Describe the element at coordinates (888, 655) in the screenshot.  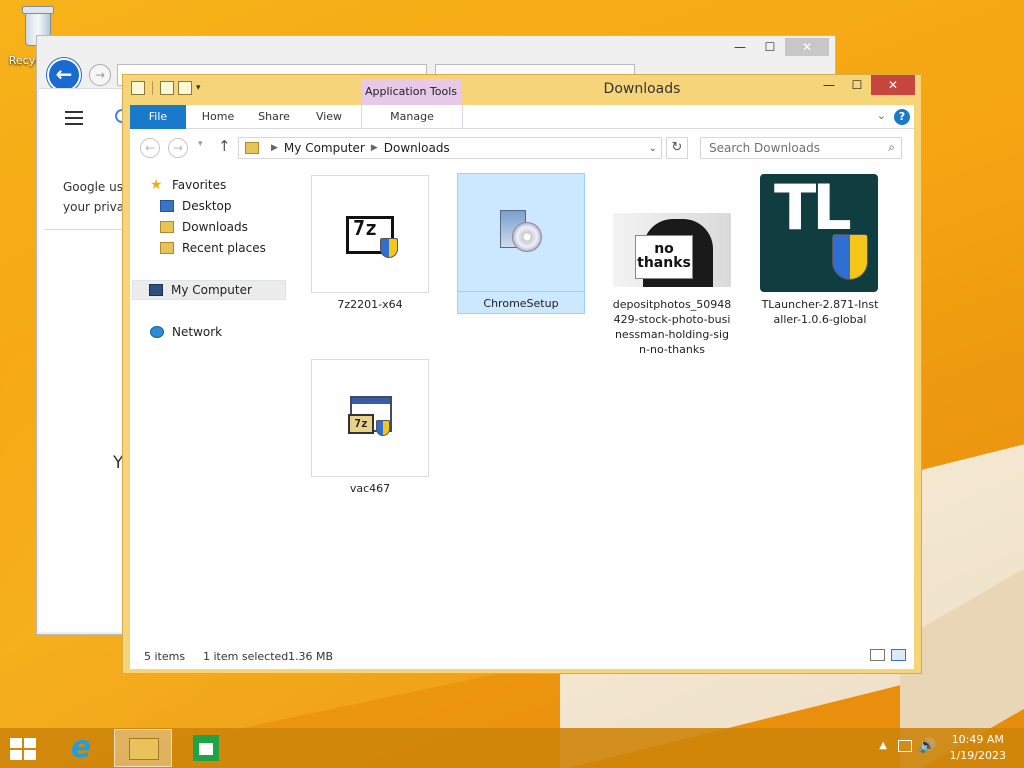
I see `view-switcher` at that location.